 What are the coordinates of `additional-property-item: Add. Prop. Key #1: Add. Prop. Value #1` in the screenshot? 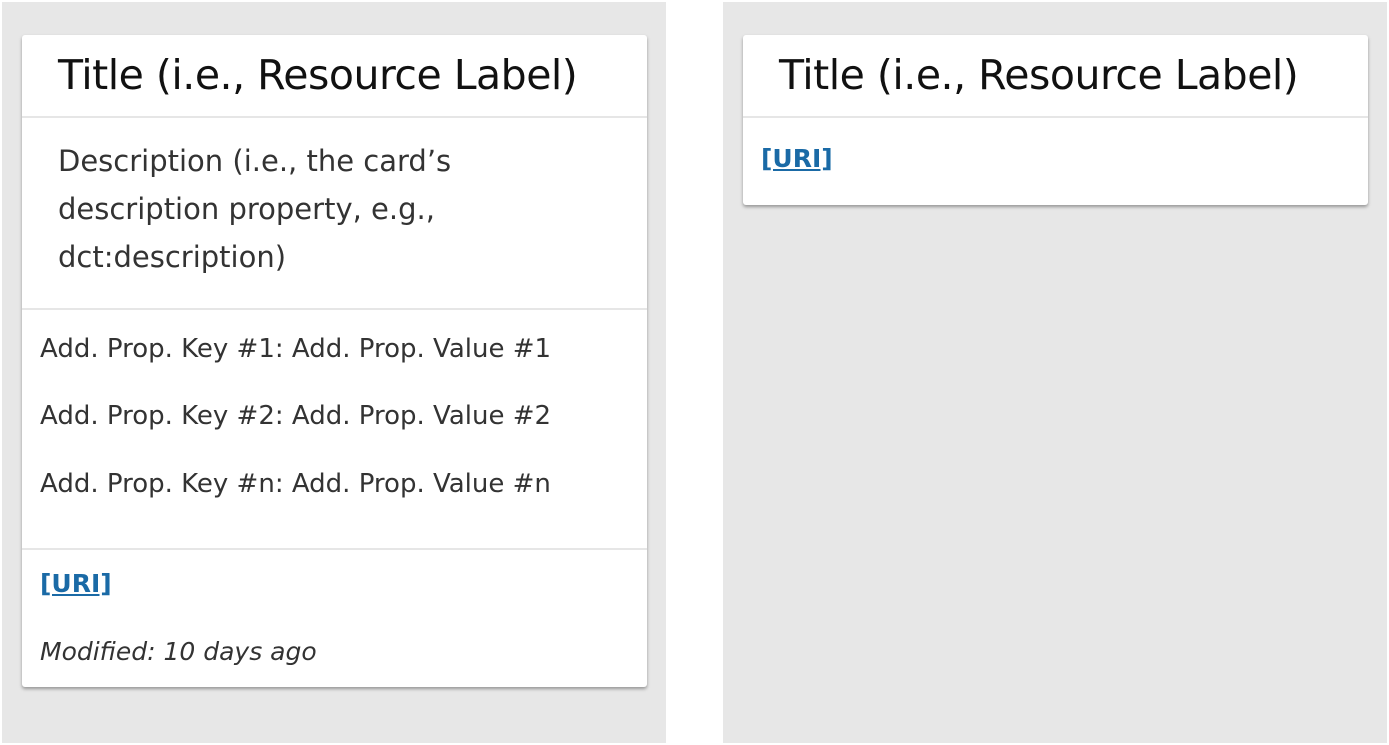 It's located at (296, 349).